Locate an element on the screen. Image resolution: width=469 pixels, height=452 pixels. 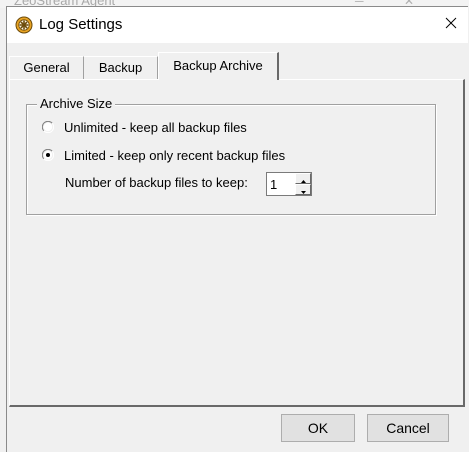
radio-unlimited: Unlimited - keep all backup files is located at coordinates (144, 127).